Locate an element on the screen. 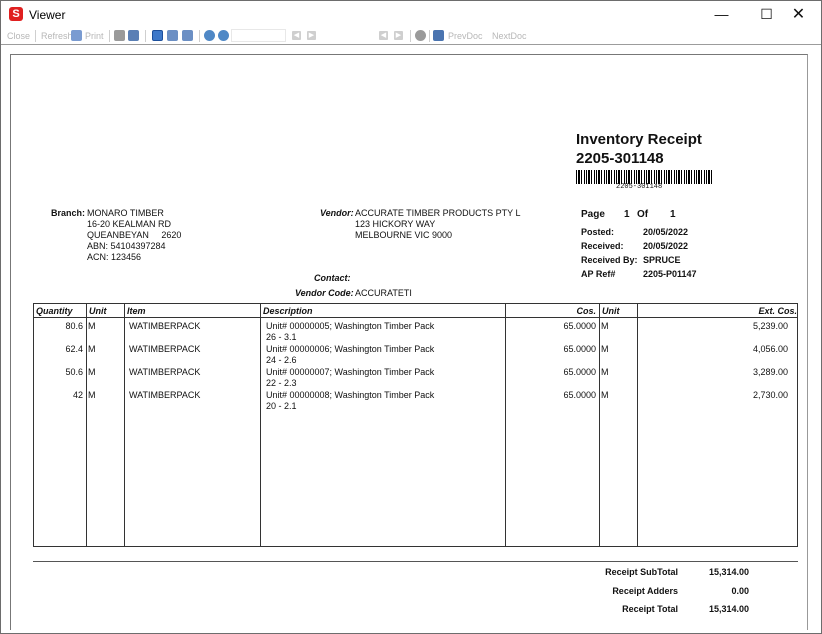  next-doc-button: NextDoc is located at coordinates (509, 36).